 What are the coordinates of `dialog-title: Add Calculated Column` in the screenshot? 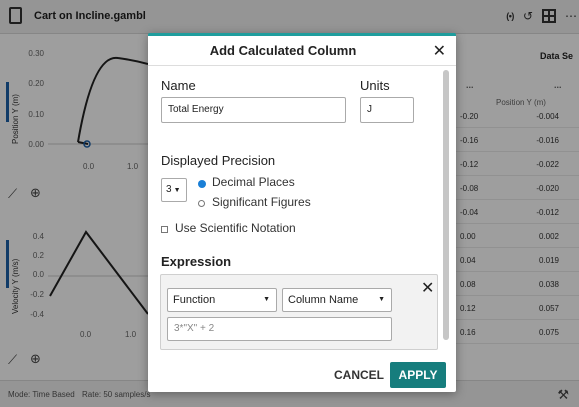 It's located at (283, 50).